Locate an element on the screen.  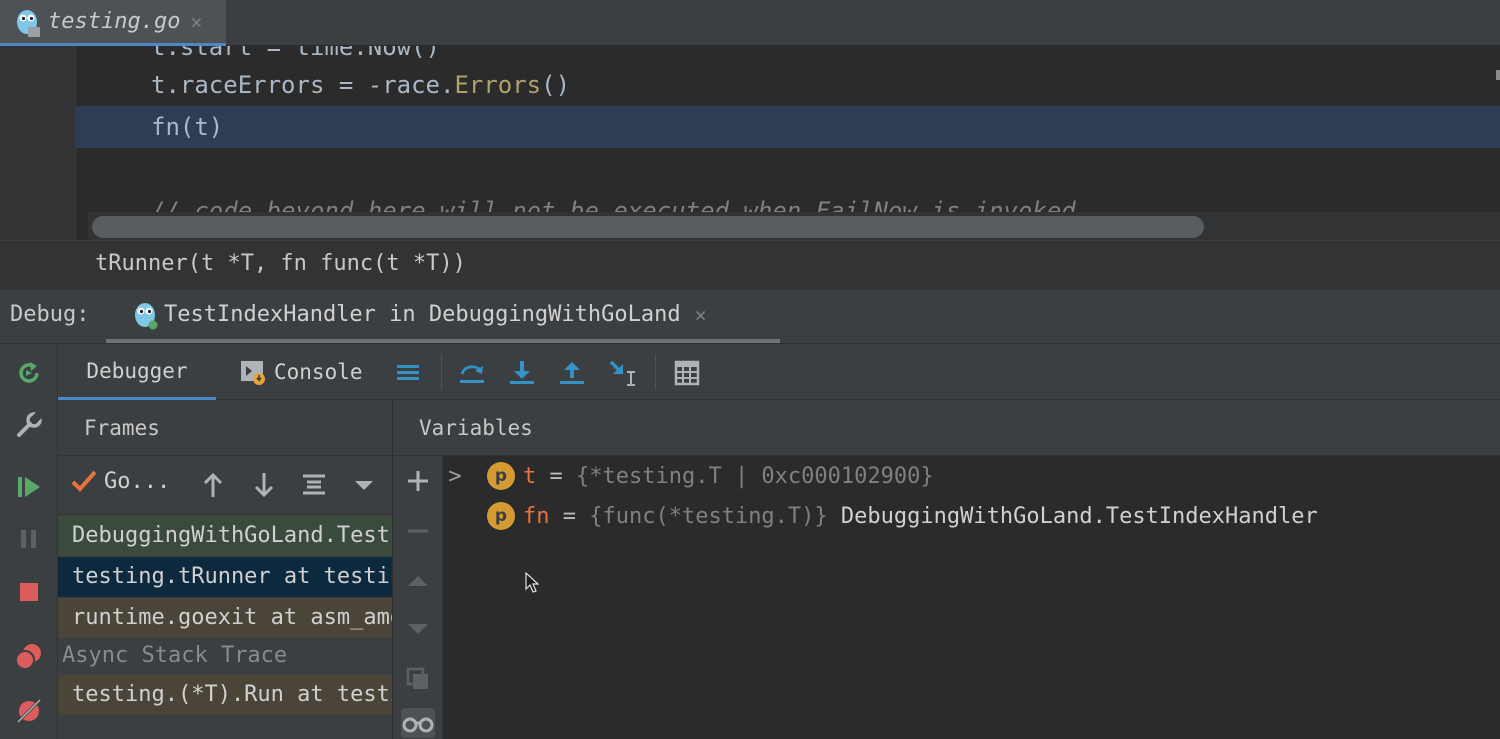
variable-type: {func(*testing.T)} is located at coordinates (715, 516).